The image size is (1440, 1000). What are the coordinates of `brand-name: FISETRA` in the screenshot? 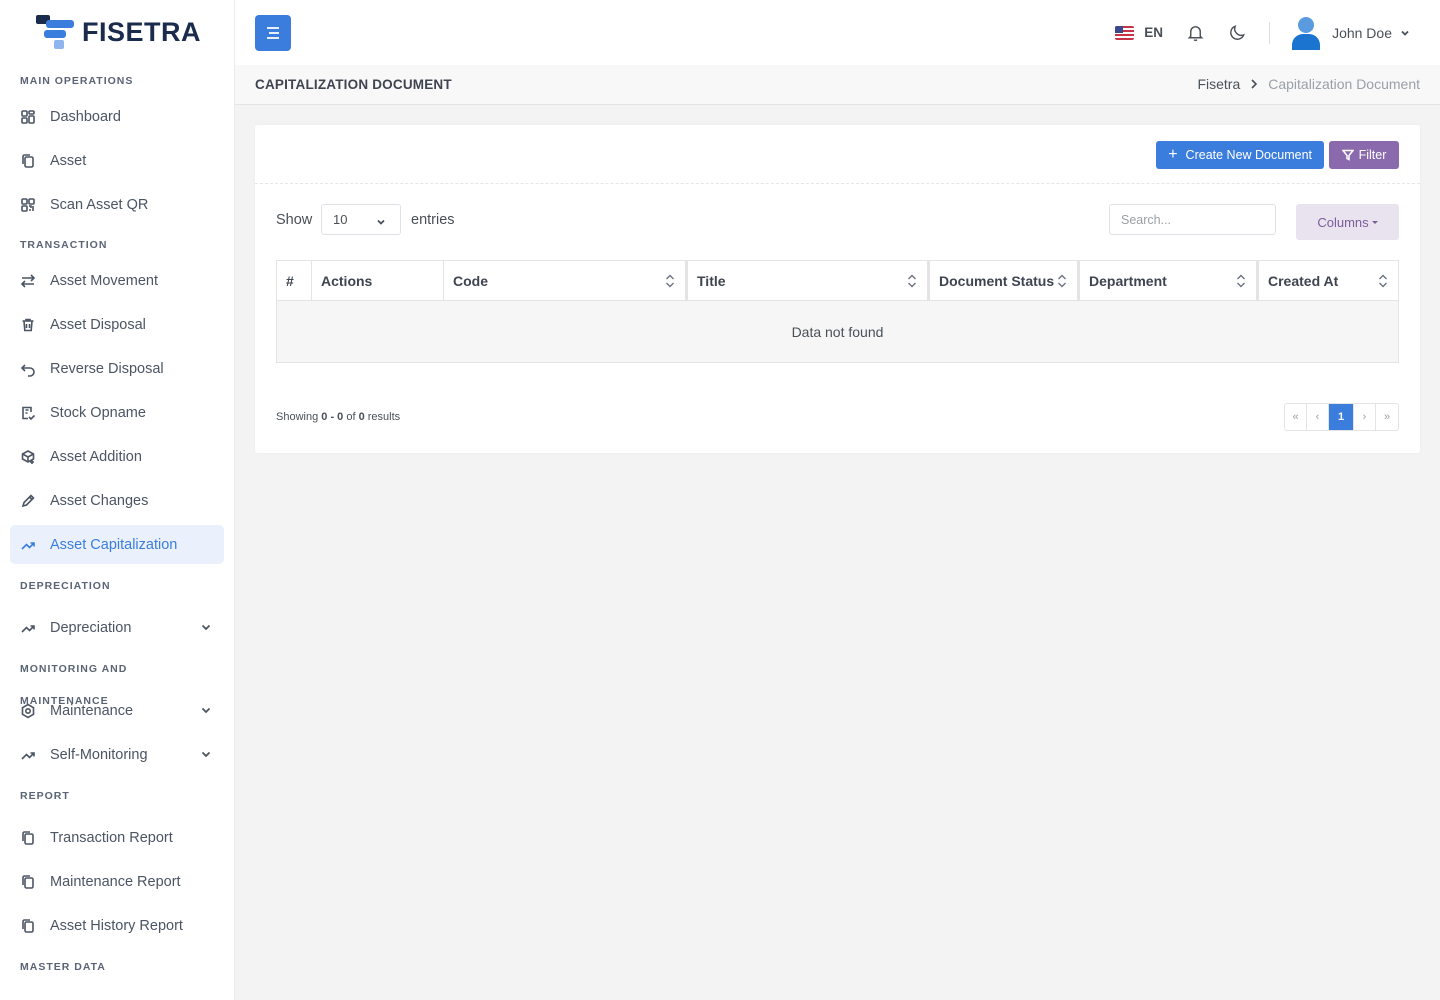 It's located at (142, 32).